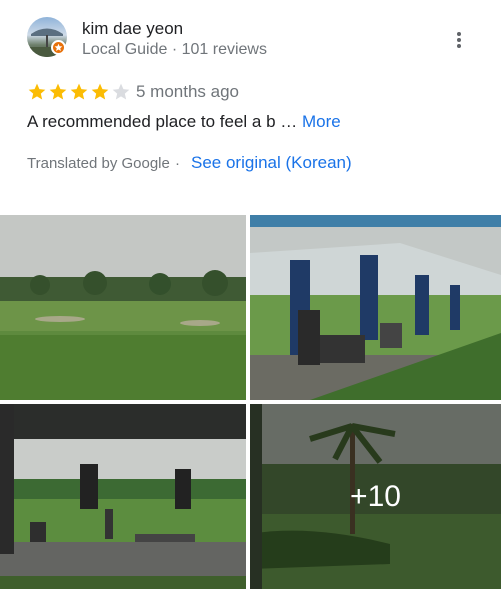  I want to click on local-guide-star-icon, so click(58, 47).